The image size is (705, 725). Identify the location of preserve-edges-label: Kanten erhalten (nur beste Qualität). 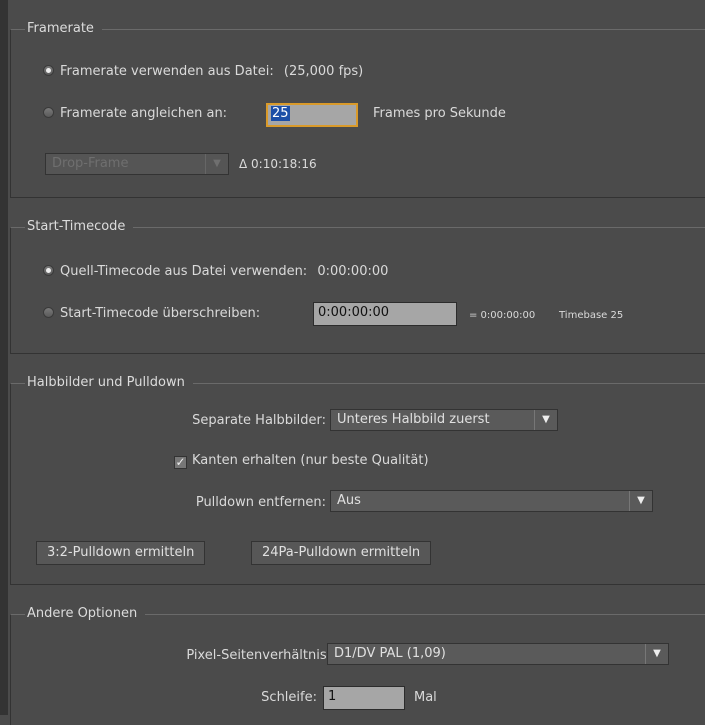
(310, 460).